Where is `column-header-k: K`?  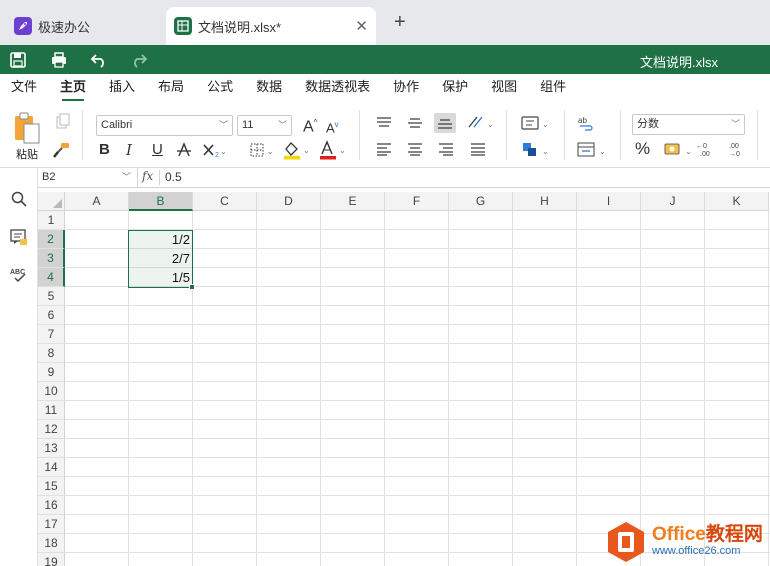 column-header-k: K is located at coordinates (737, 201).